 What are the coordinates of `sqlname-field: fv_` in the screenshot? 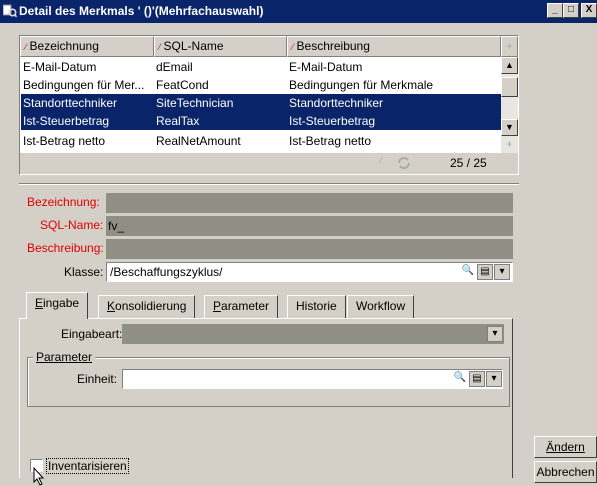 It's located at (309, 226).